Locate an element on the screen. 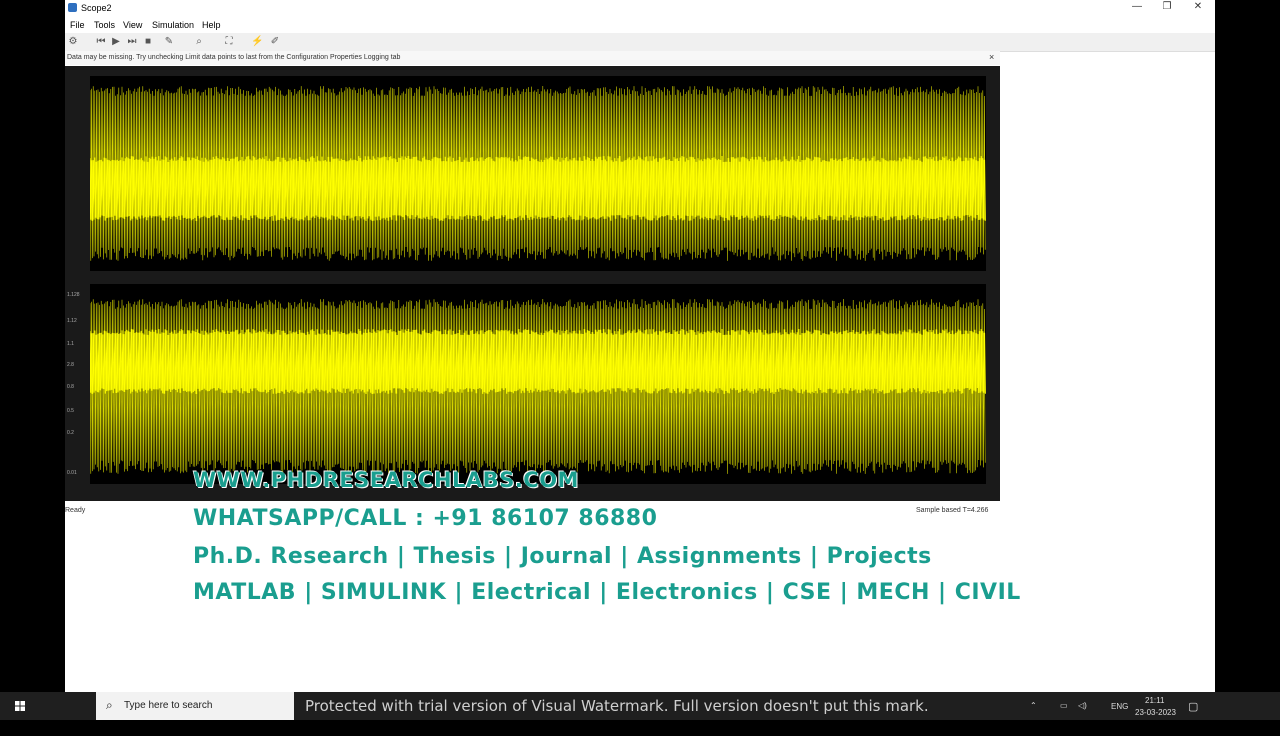 The width and height of the screenshot is (1280, 736). watermark-site: WWW.PHDRESEARCHLABS.COM is located at coordinates (386, 480).